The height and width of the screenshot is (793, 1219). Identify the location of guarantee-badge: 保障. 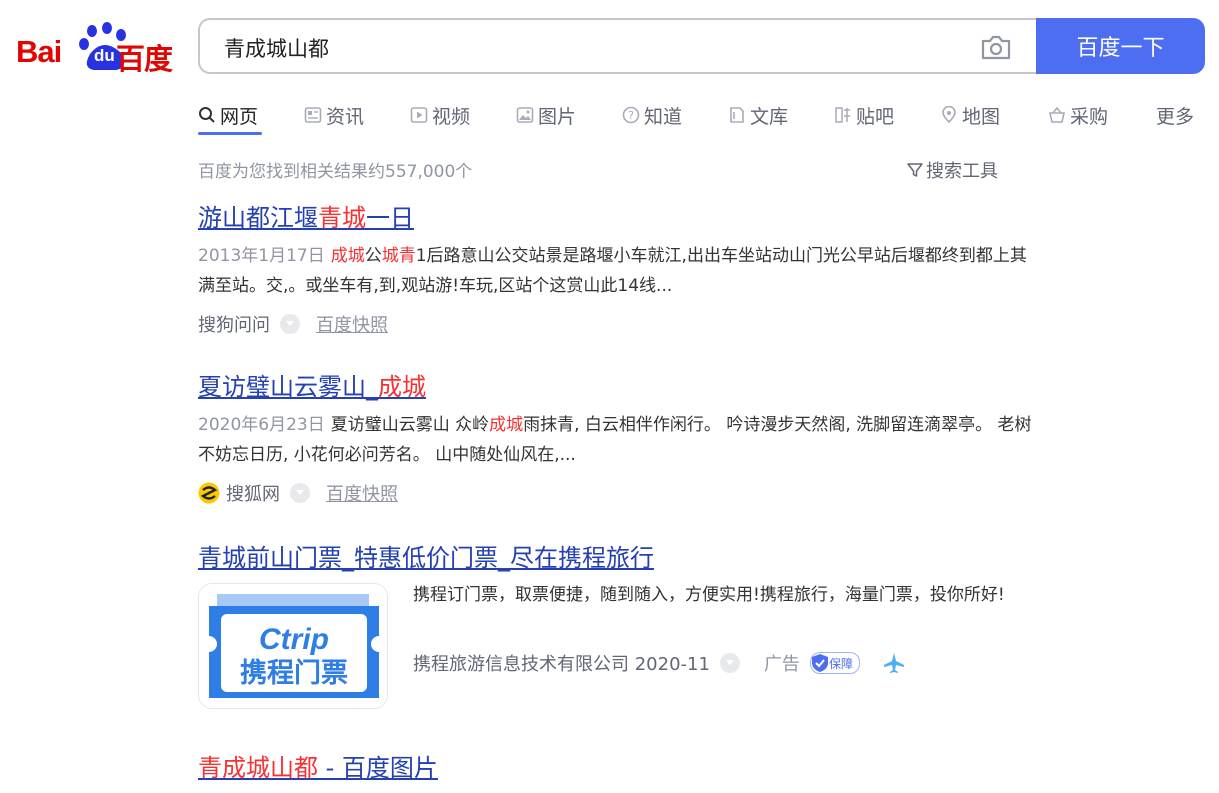
(834, 663).